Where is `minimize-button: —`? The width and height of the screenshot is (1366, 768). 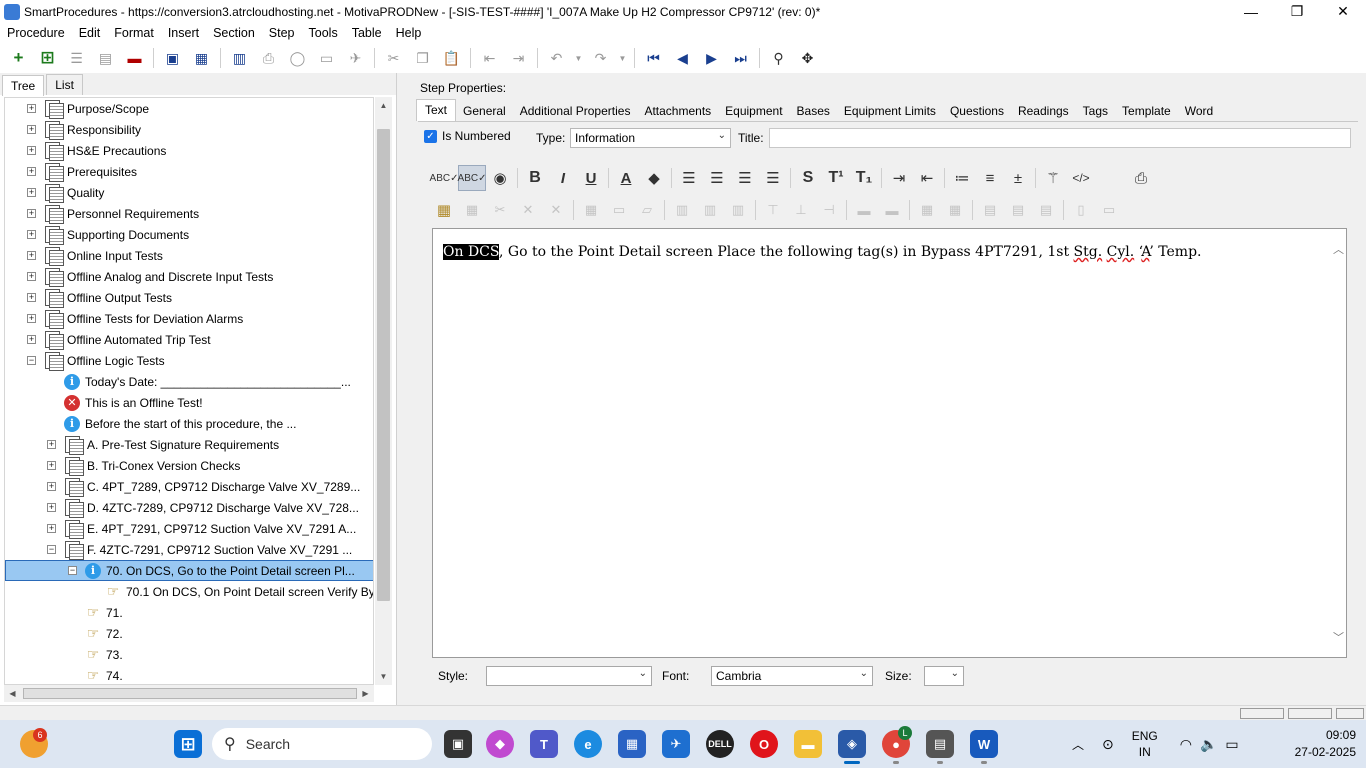 minimize-button: — is located at coordinates (1251, 11).